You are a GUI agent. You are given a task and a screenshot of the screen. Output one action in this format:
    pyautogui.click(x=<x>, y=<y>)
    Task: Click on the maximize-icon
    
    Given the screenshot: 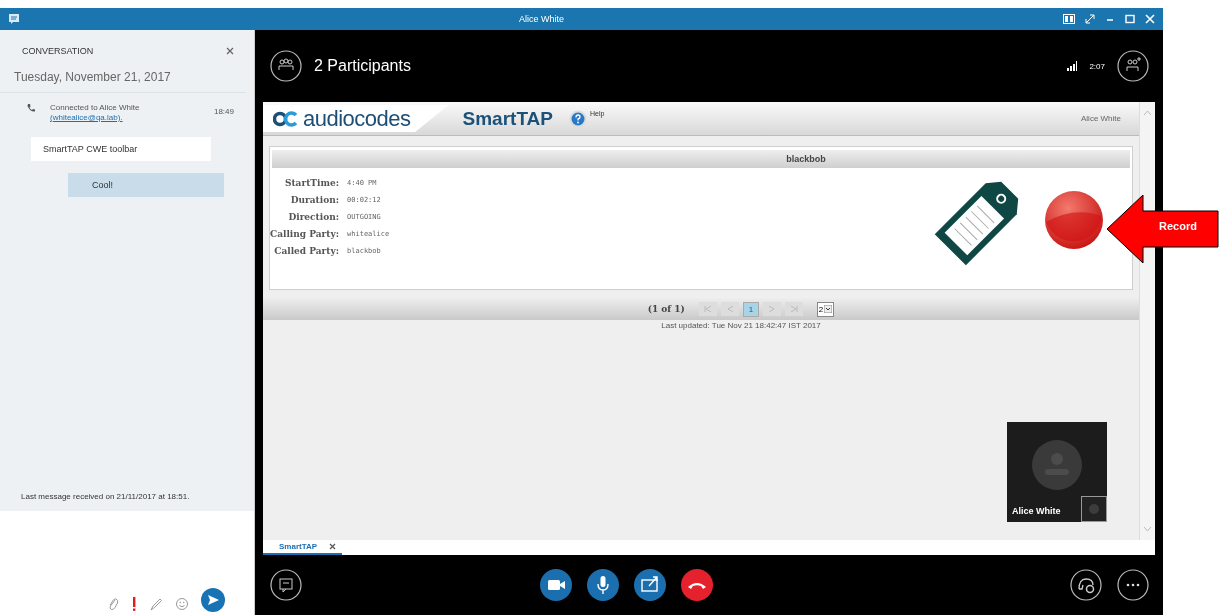 What is the action you would take?
    pyautogui.click(x=1130, y=19)
    